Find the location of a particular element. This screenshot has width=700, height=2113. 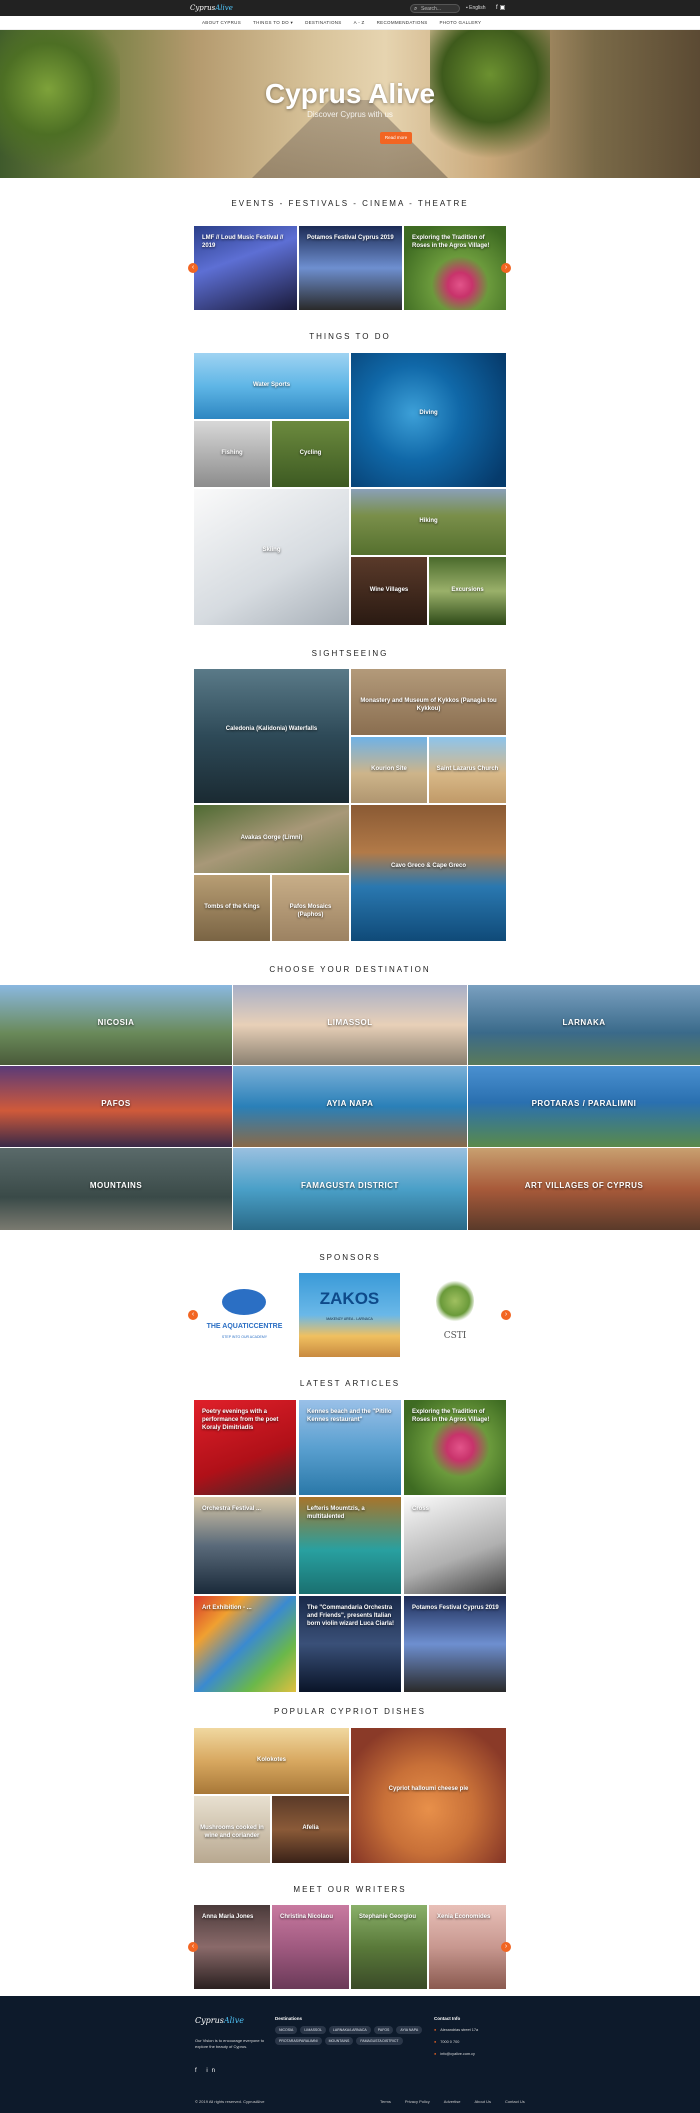

thing-card-title: Water Sports is located at coordinates (271, 384).